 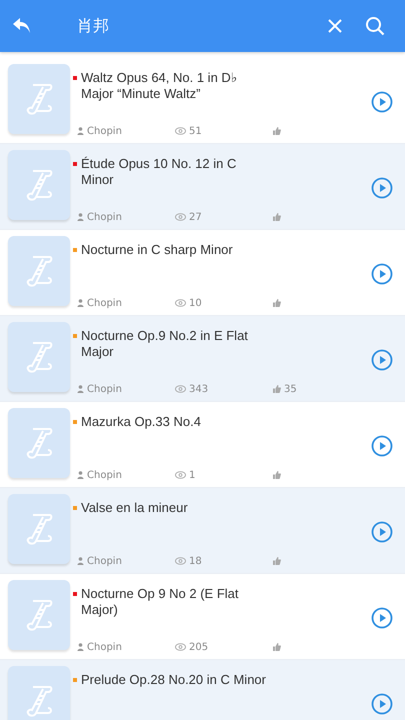 I want to click on song-title: Valse en la mineur, so click(x=173, y=508).